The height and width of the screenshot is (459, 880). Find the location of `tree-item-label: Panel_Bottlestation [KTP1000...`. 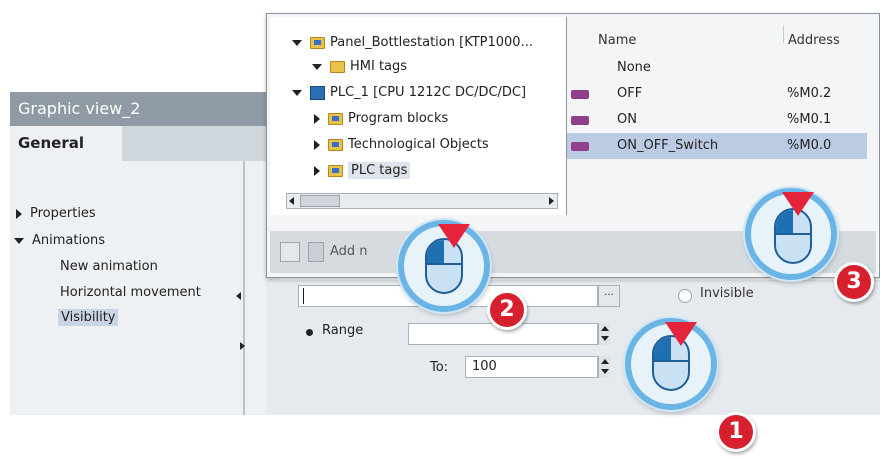

tree-item-label: Panel_Bottlestation [KTP1000... is located at coordinates (431, 42).